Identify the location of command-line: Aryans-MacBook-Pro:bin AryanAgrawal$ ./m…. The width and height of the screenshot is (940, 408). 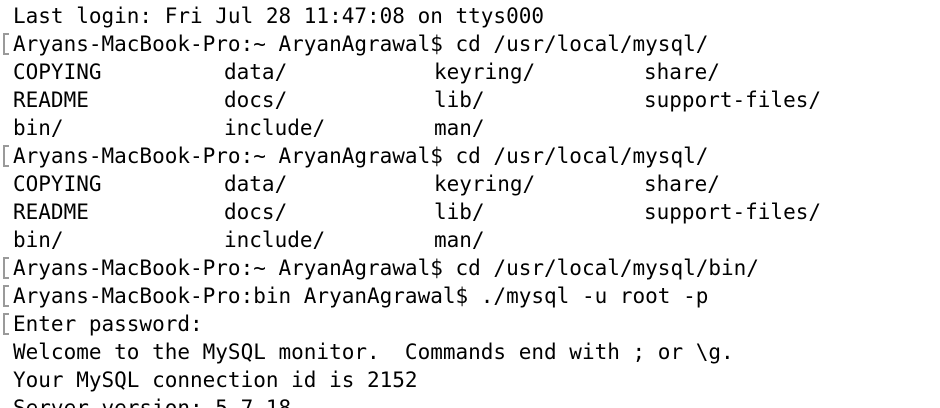
(361, 296).